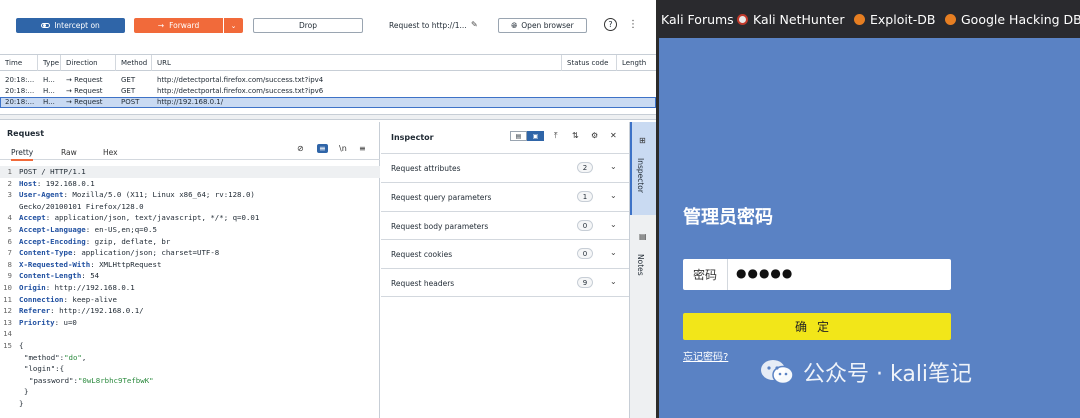 The image size is (1080, 418). What do you see at coordinates (894, 19) in the screenshot?
I see `bookmark-exploit-db: Exploit-DB` at bounding box center [894, 19].